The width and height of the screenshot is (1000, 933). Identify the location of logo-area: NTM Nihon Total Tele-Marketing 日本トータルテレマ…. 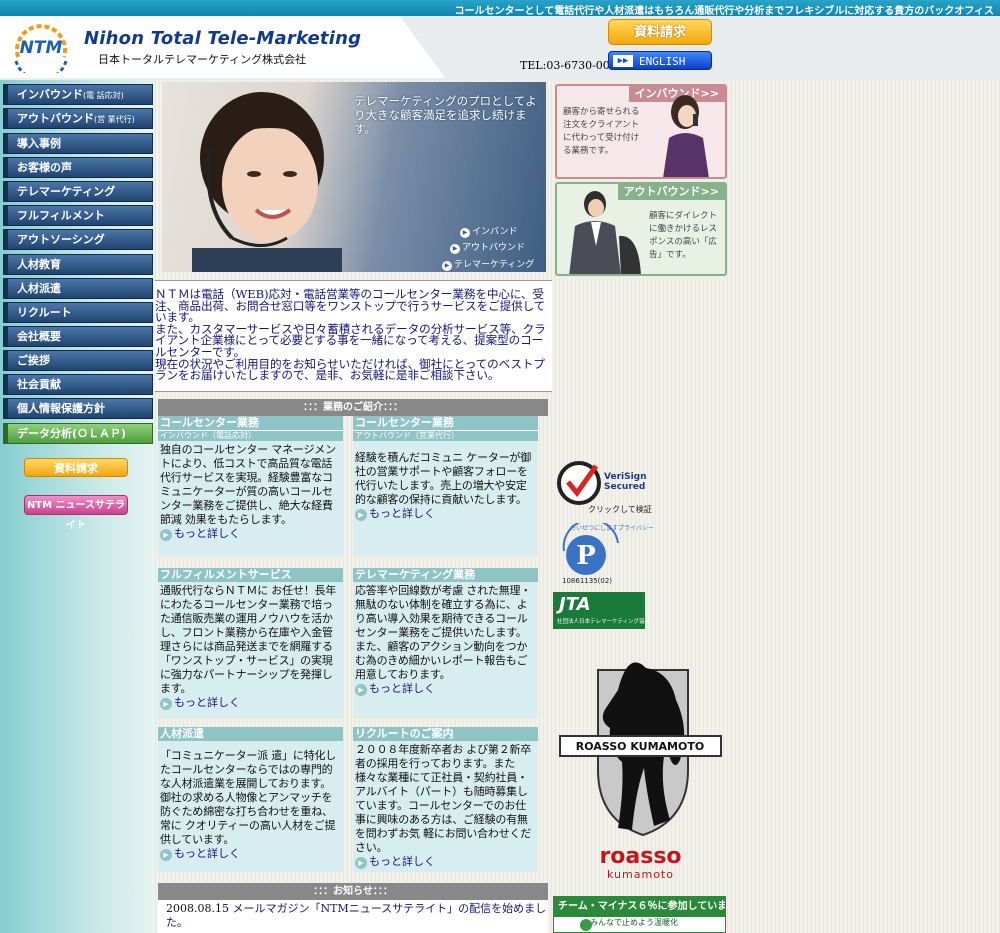
(222, 47).